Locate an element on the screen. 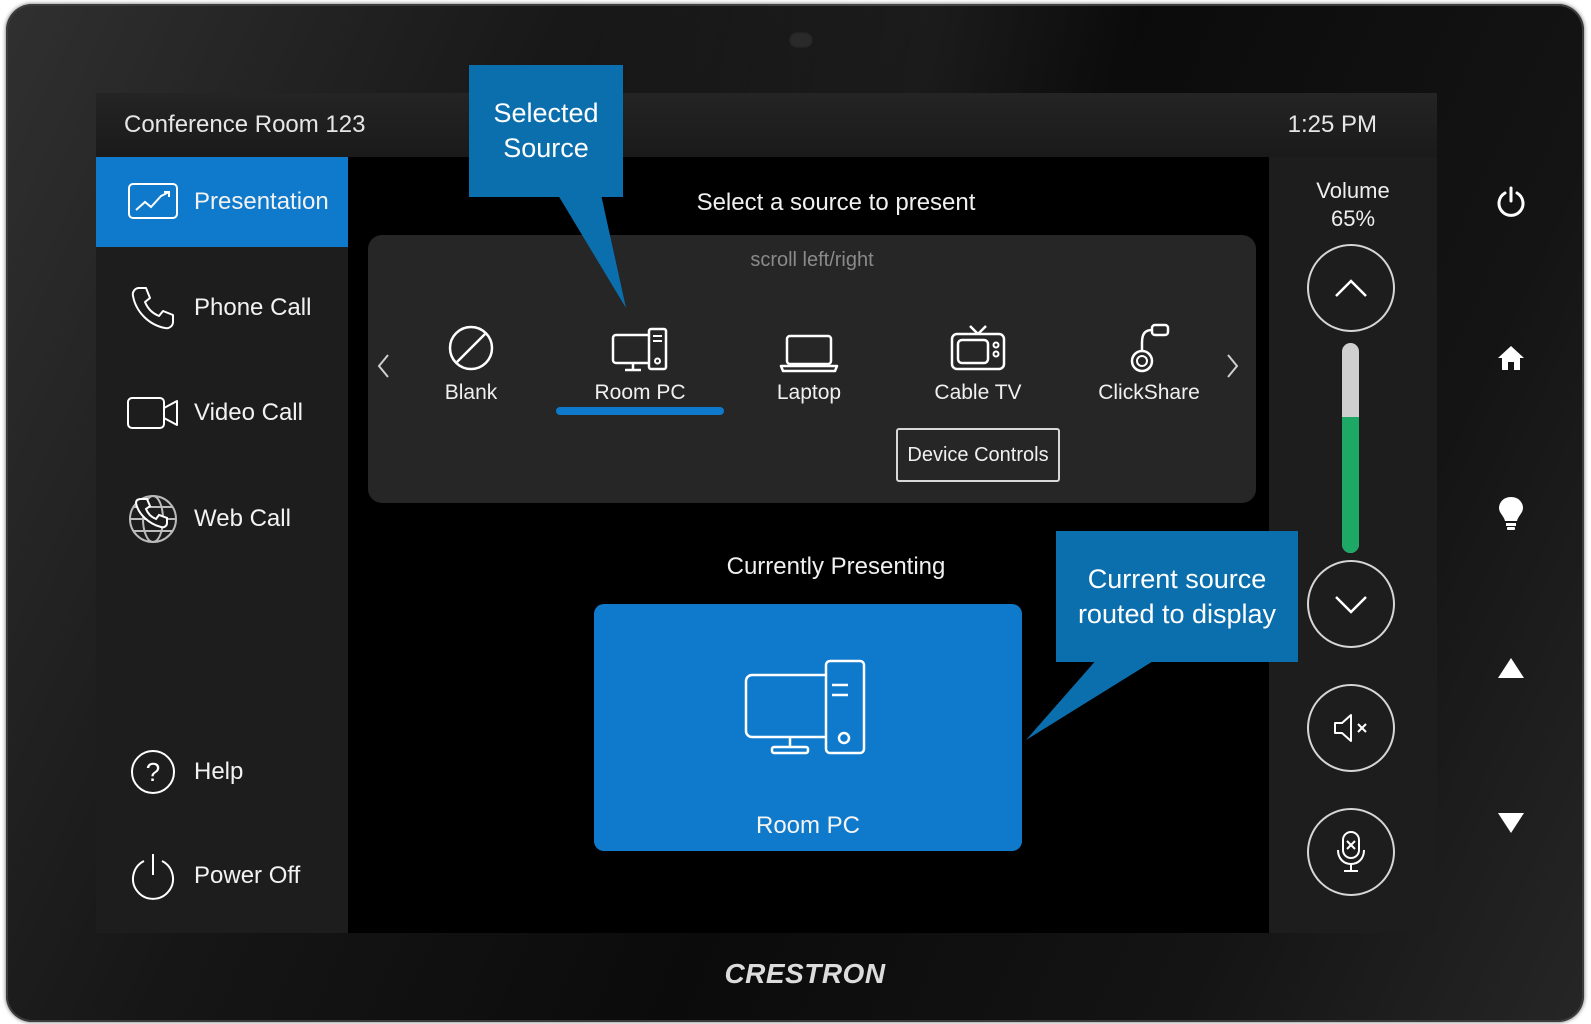  callout-current-source-text: Current source routed to display is located at coordinates (1177, 596).